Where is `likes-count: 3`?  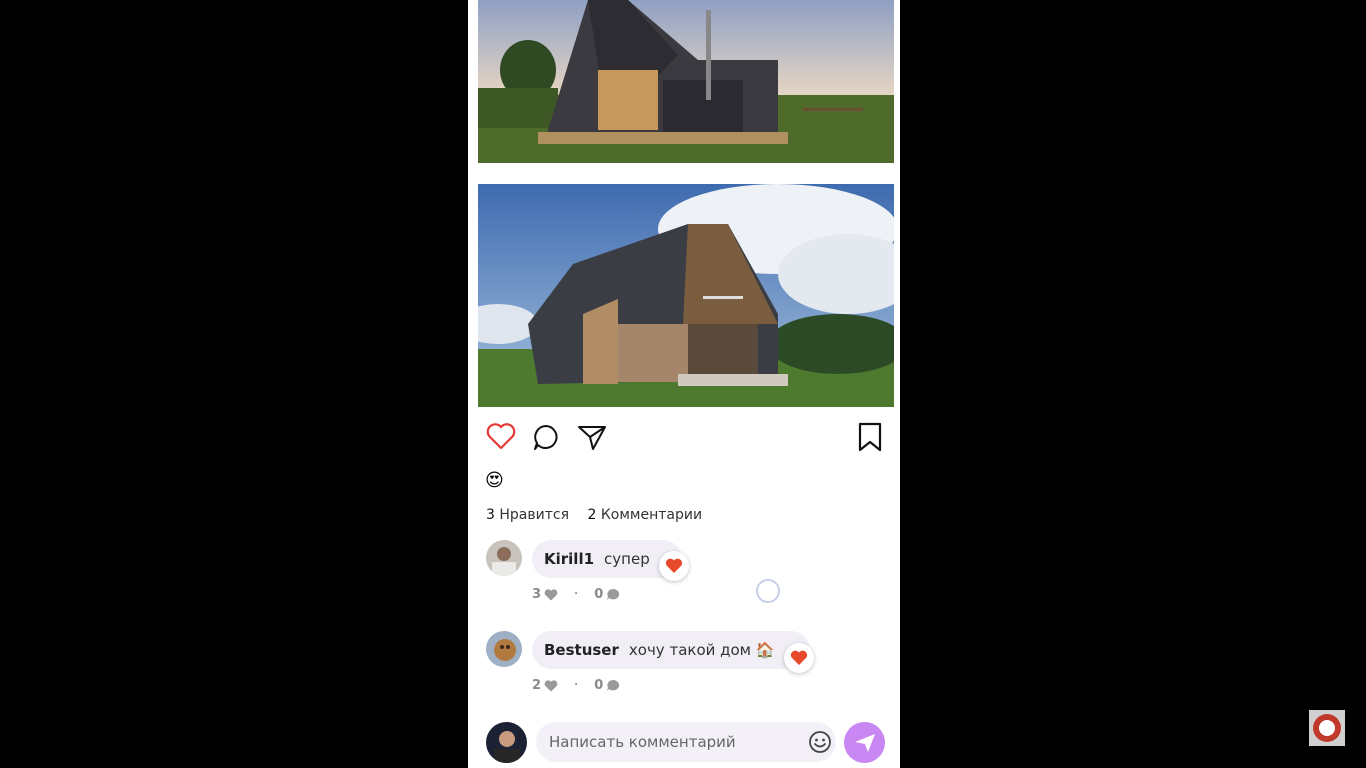 likes-count: 3 is located at coordinates (490, 515).